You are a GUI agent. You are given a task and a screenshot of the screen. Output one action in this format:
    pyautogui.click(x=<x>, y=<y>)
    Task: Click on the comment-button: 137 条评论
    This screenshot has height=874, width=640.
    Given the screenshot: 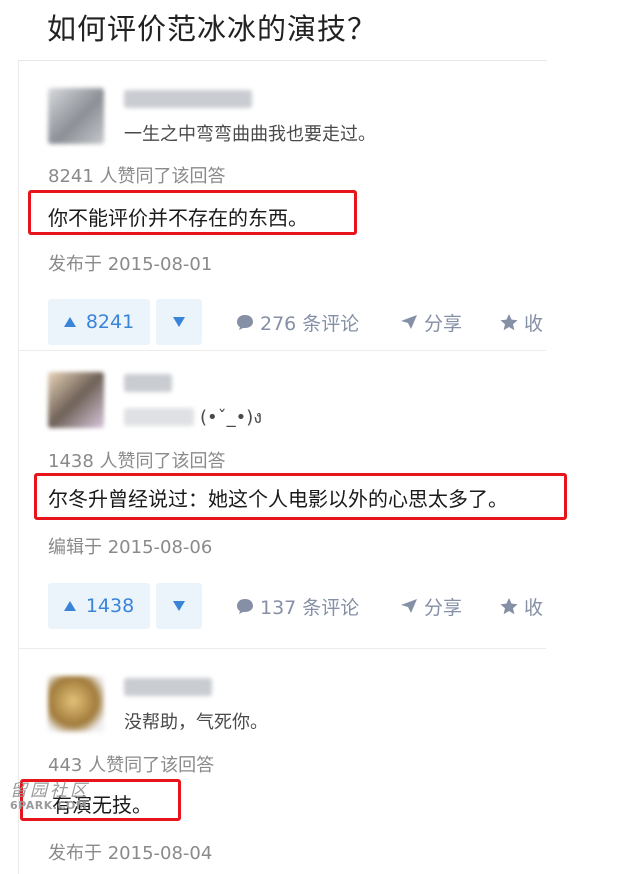 What is the action you would take?
    pyautogui.click(x=297, y=606)
    